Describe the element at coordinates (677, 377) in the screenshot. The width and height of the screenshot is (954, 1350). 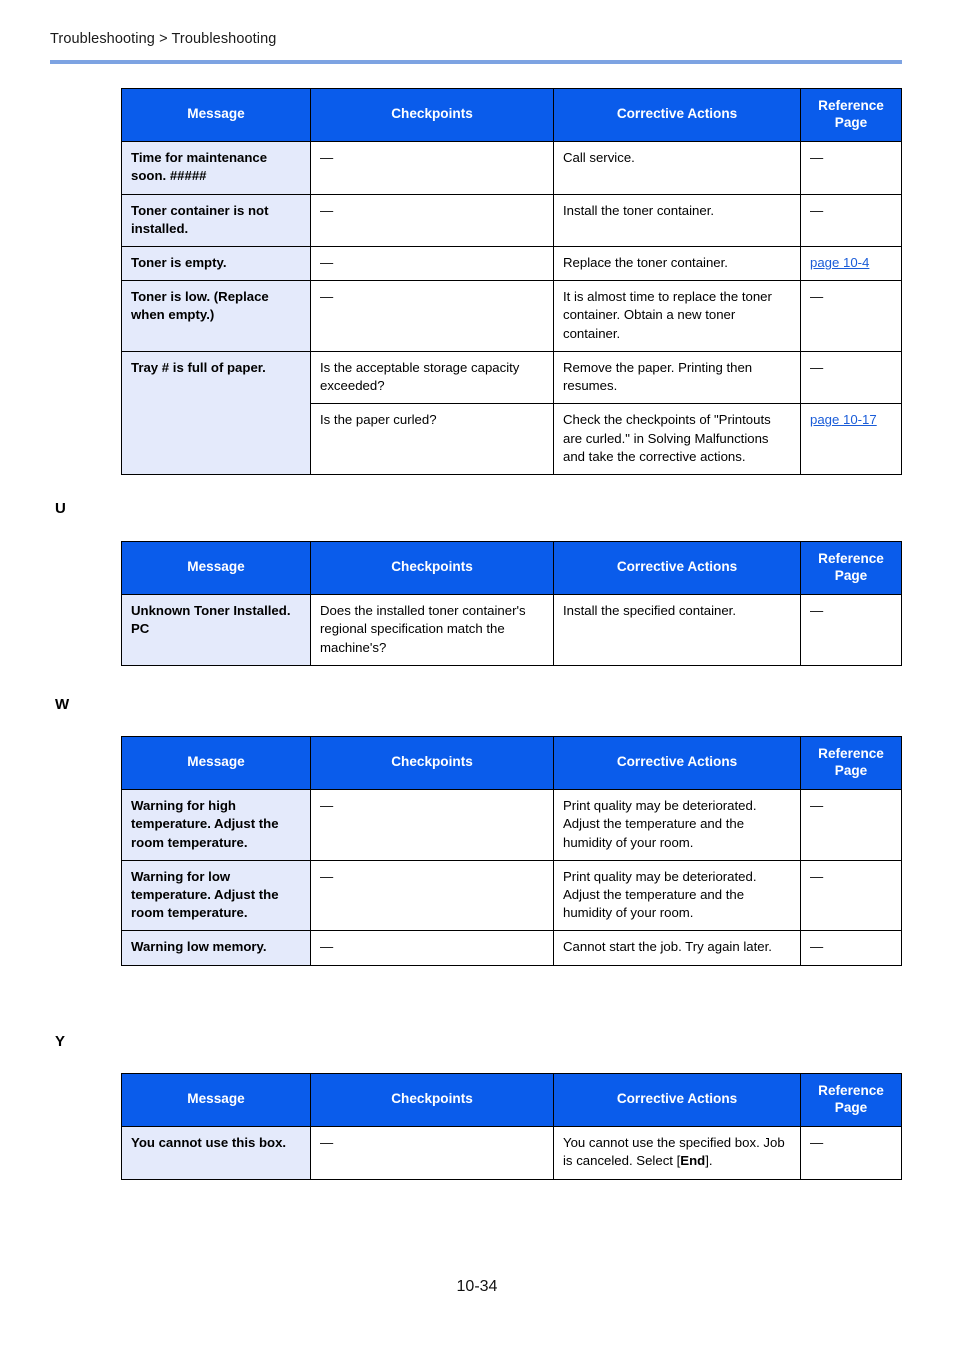
I see `cell-corrective-actions: Remove the paper. Printing then resumes.` at that location.